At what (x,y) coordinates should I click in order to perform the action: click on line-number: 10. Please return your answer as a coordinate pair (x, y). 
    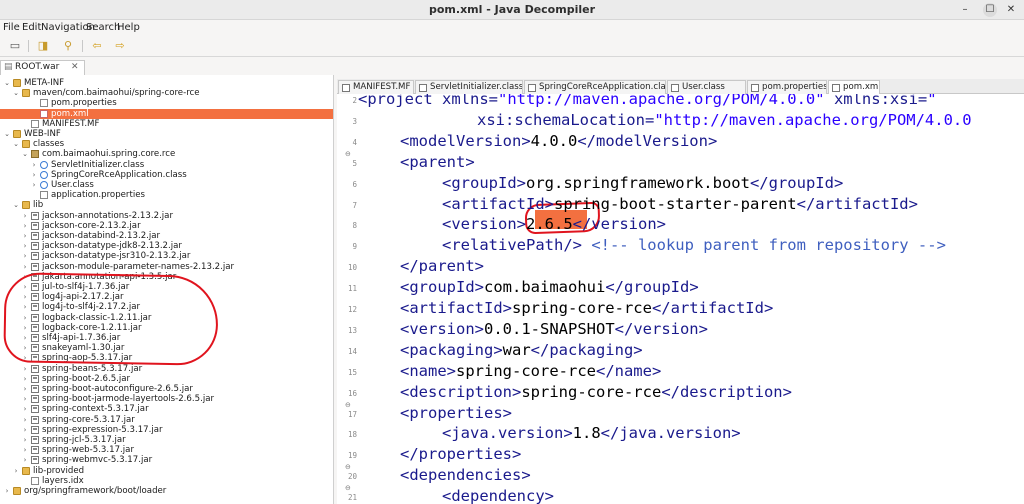
    Looking at the image, I should click on (352, 268).